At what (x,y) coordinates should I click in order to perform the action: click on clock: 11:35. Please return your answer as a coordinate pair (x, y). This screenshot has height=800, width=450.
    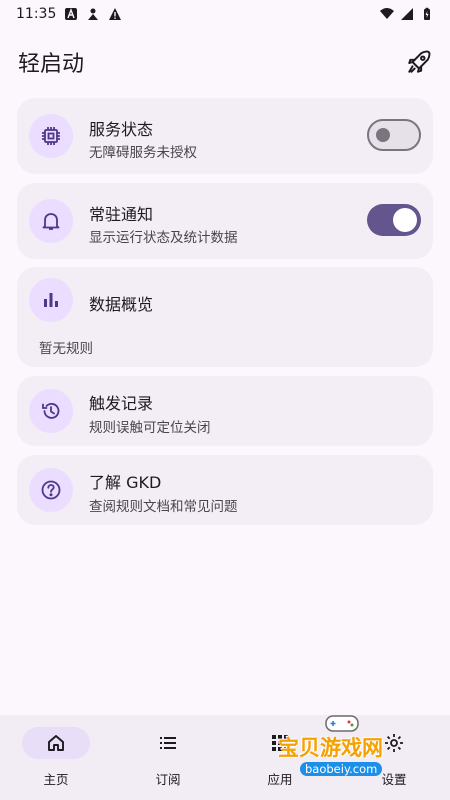
    Looking at the image, I should click on (36, 14).